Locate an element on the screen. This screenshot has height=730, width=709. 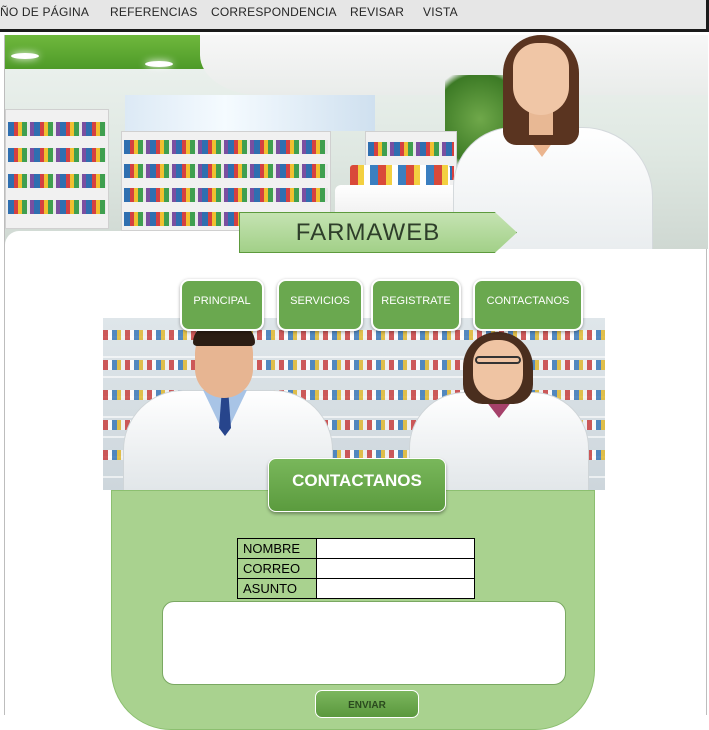
banner-bottom-curve is located at coordinates (125, 240).